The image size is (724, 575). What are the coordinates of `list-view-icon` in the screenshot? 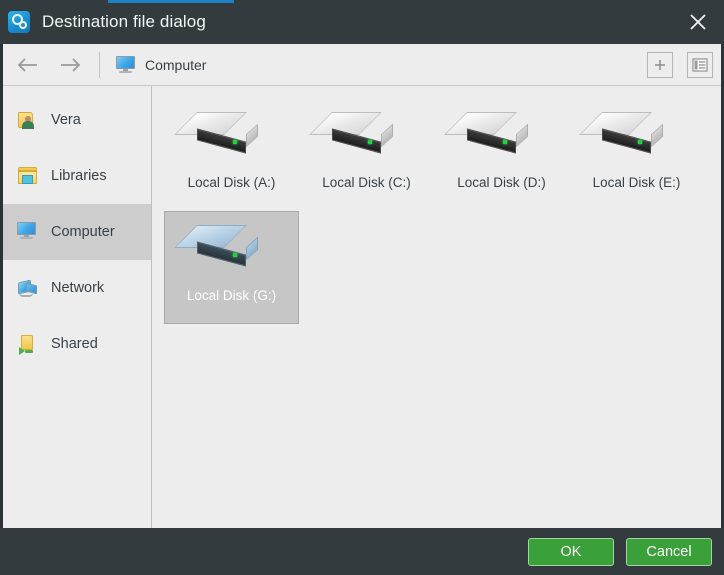 It's located at (700, 65).